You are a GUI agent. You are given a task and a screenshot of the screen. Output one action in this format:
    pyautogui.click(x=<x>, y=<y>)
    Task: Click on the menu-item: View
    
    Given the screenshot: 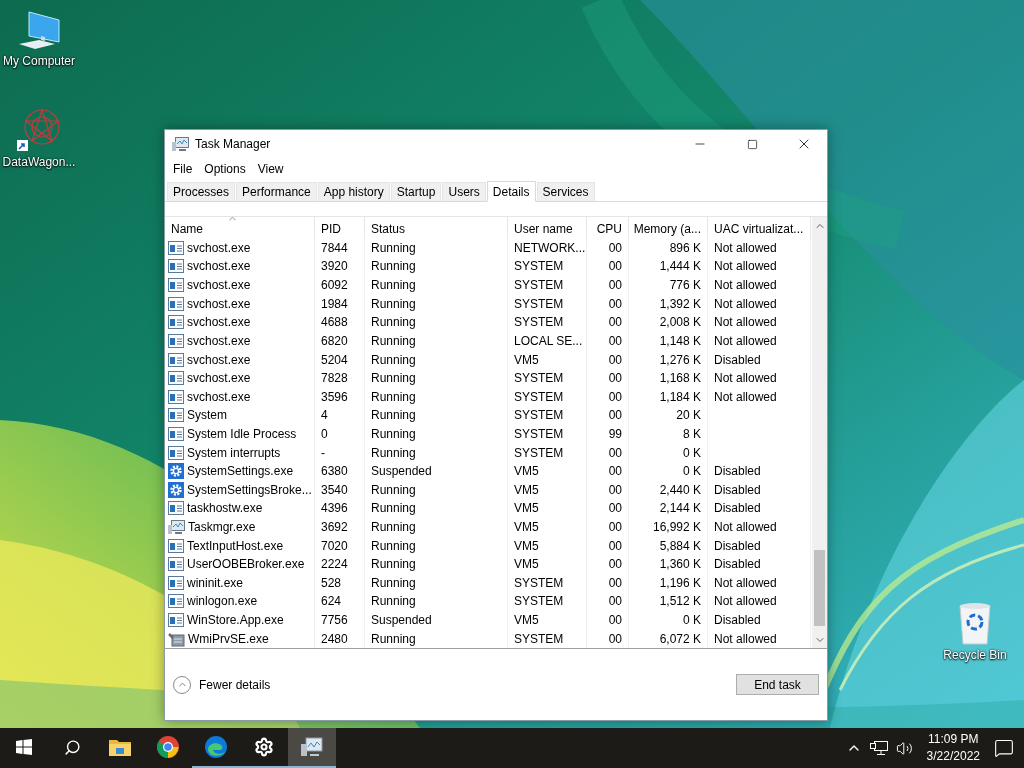 What is the action you would take?
    pyautogui.click(x=270, y=169)
    